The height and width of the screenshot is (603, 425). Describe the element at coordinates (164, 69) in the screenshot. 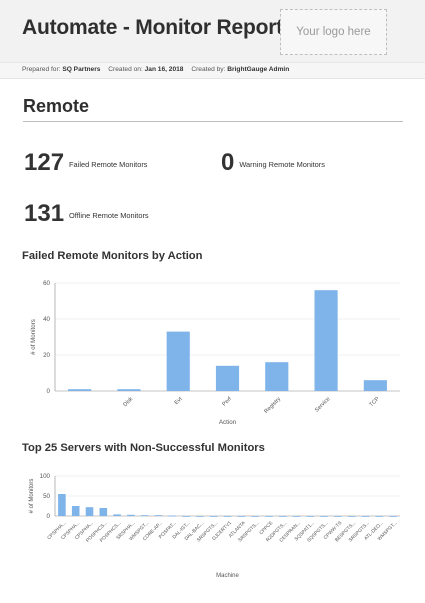

I see `created-on-value: Jan 16, 2018` at that location.